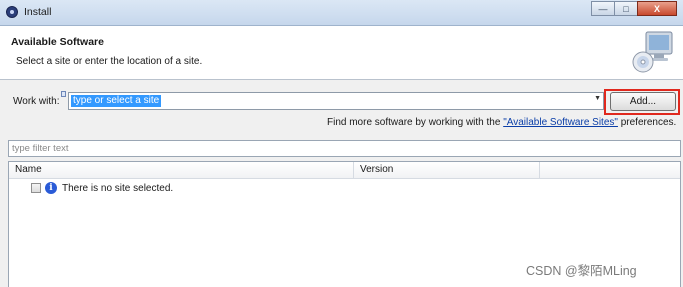 The image size is (683, 287). I want to click on title-bar: Install — □ X, so click(341, 13).